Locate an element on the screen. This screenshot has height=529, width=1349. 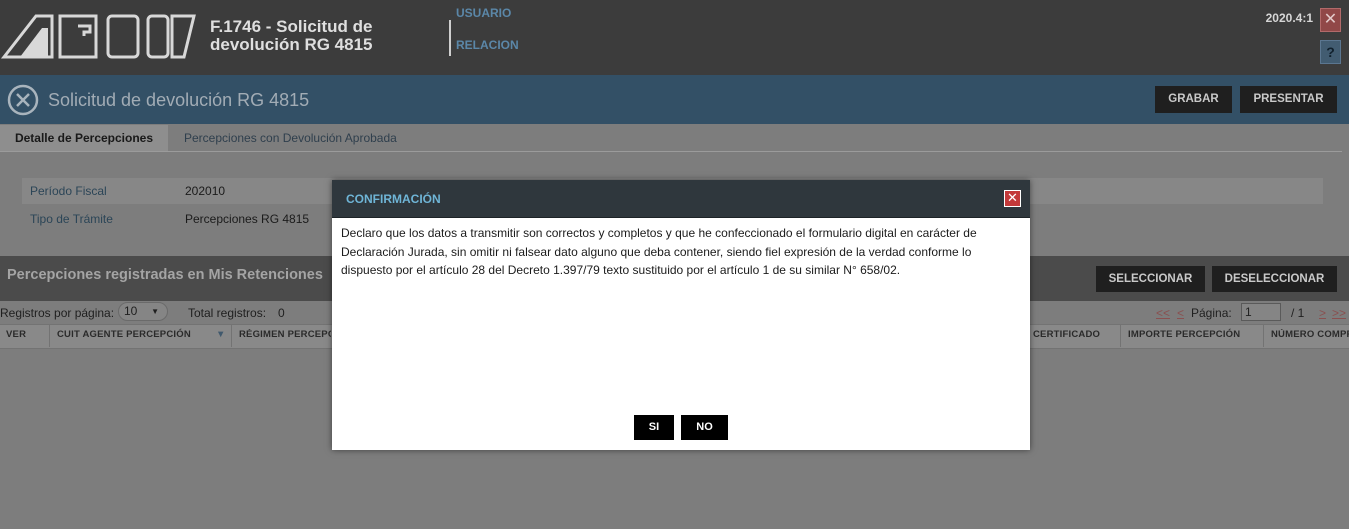
app-title-line1: F.1746 - Solicitud de is located at coordinates (291, 26).